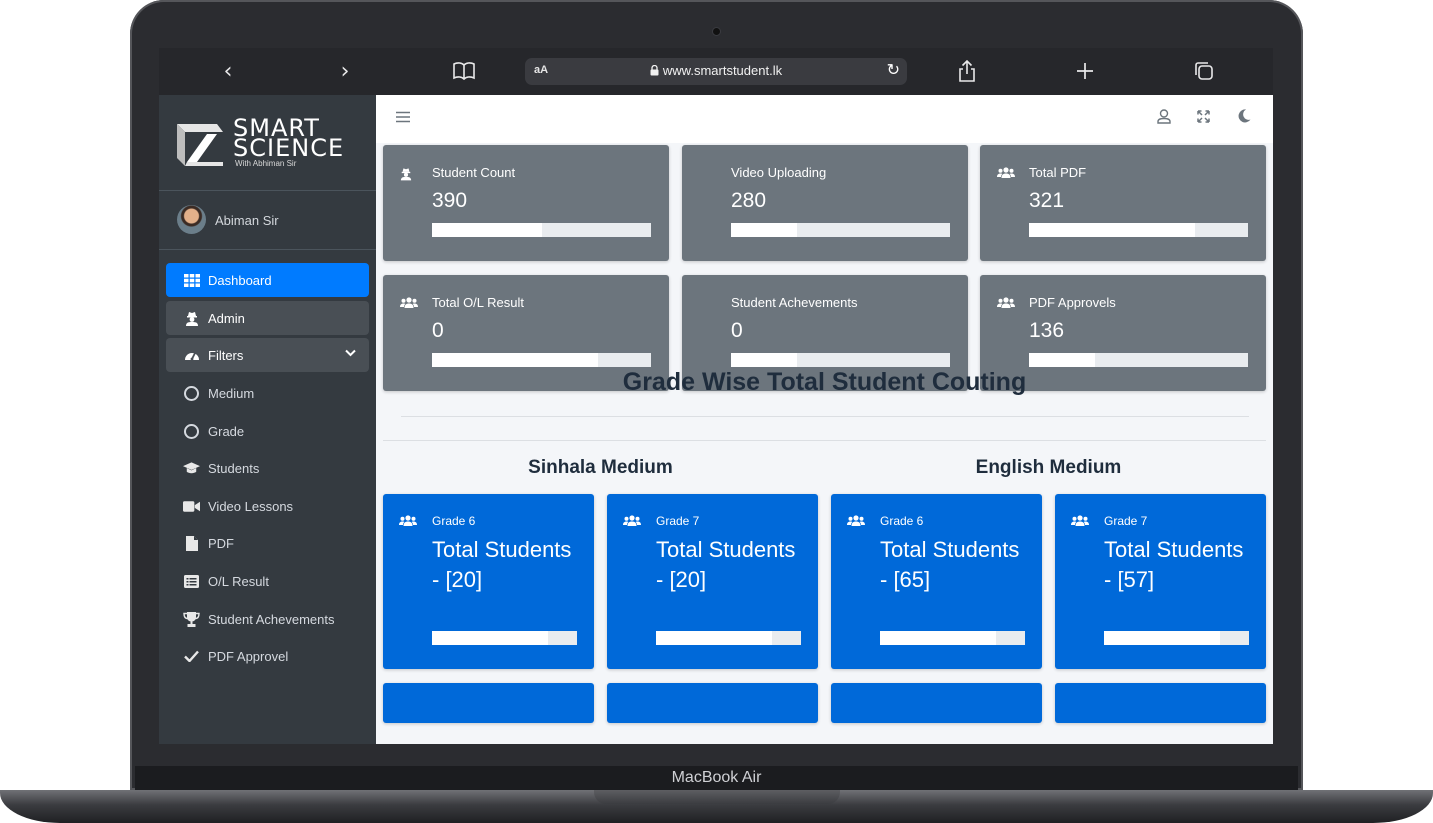  What do you see at coordinates (200, 145) in the screenshot?
I see `logo-mark-icon` at bounding box center [200, 145].